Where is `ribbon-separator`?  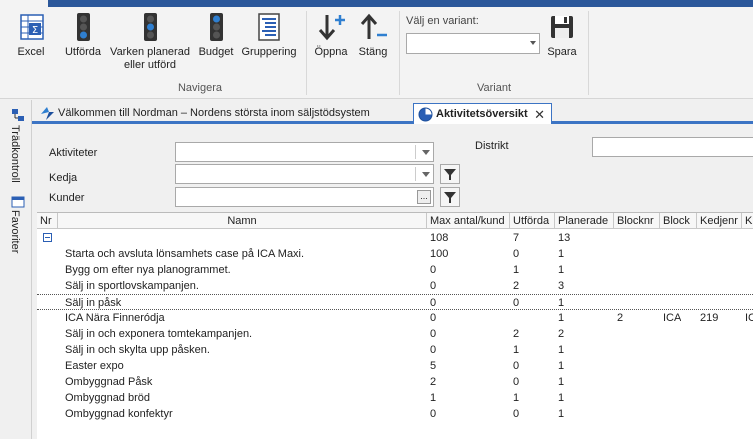 ribbon-separator is located at coordinates (588, 53).